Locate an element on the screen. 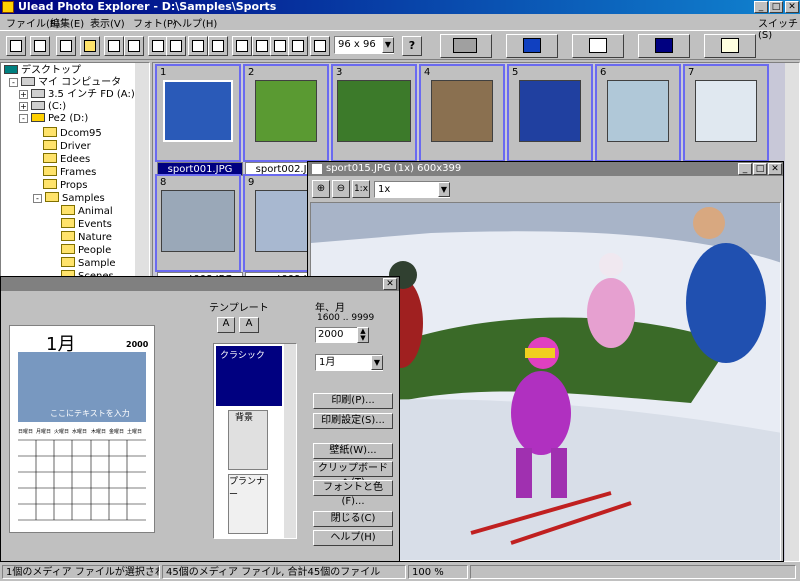  tree-item-sample: Sample is located at coordinates (88, 263).